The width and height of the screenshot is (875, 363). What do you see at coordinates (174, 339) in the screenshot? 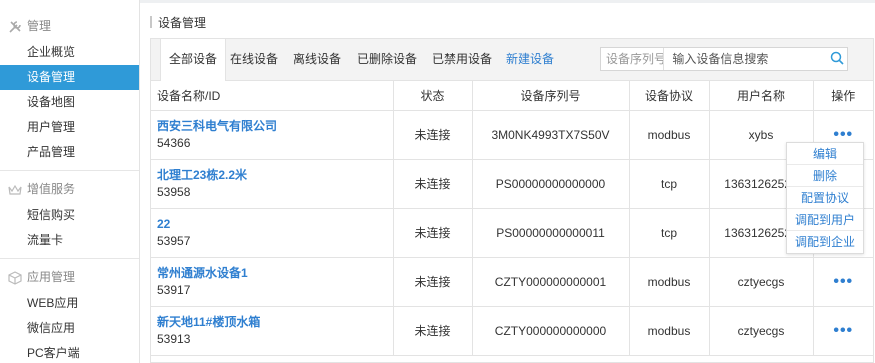
I see `device-id: 53913` at bounding box center [174, 339].